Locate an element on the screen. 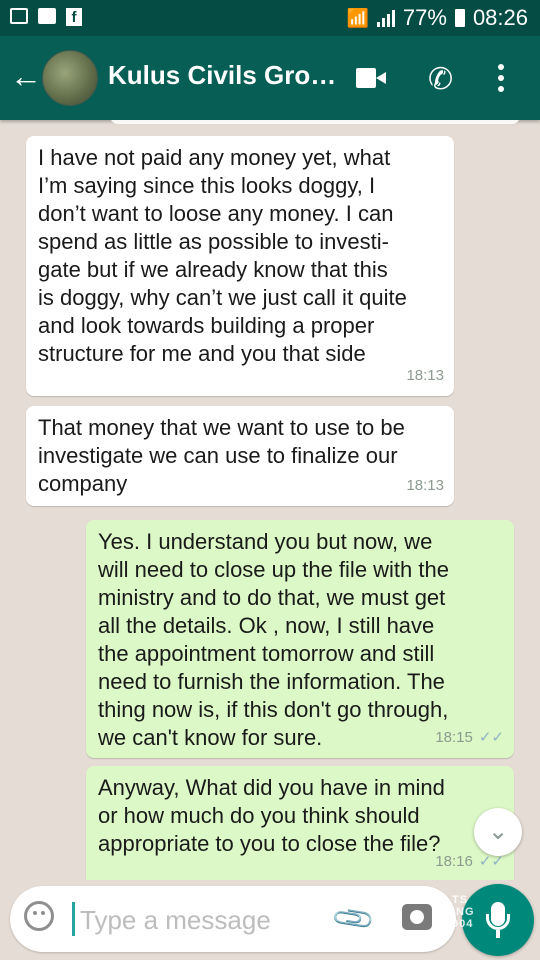 Image resolution: width=540 pixels, height=960 pixels. previous-message-edge is located at coordinates (315, 122).